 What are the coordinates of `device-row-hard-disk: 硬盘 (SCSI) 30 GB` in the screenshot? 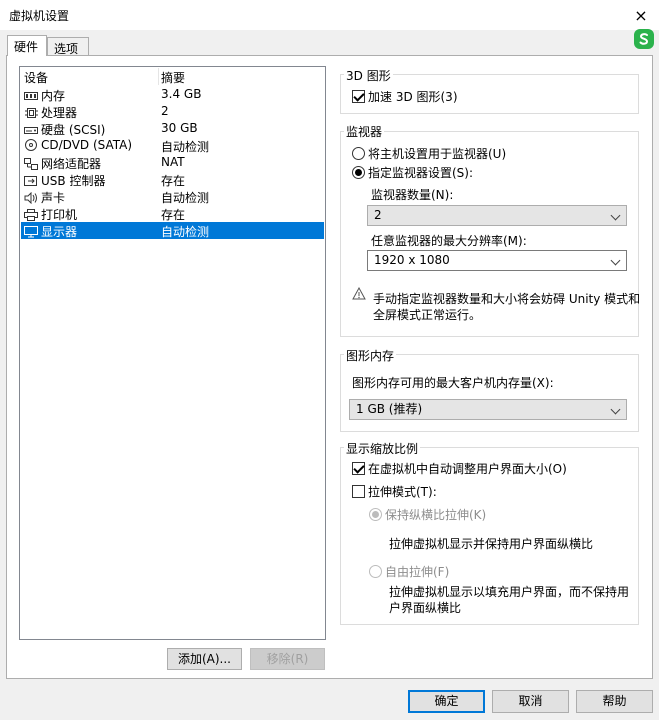 It's located at (172, 128).